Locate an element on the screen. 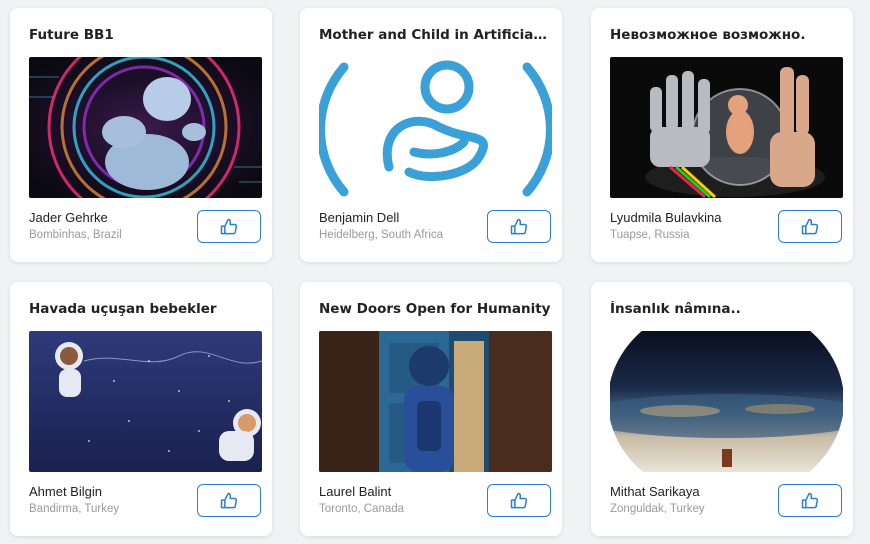 The width and height of the screenshot is (870, 544). card-title: New Doors Open for Humanity is located at coordinates (435, 309).